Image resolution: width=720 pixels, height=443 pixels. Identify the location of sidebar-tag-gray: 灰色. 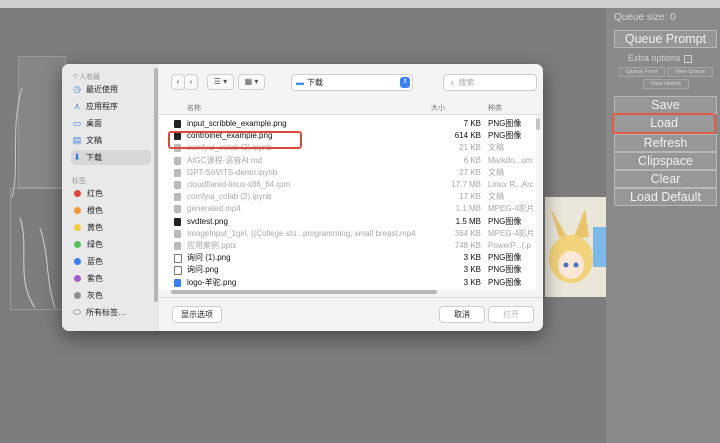
(111, 295).